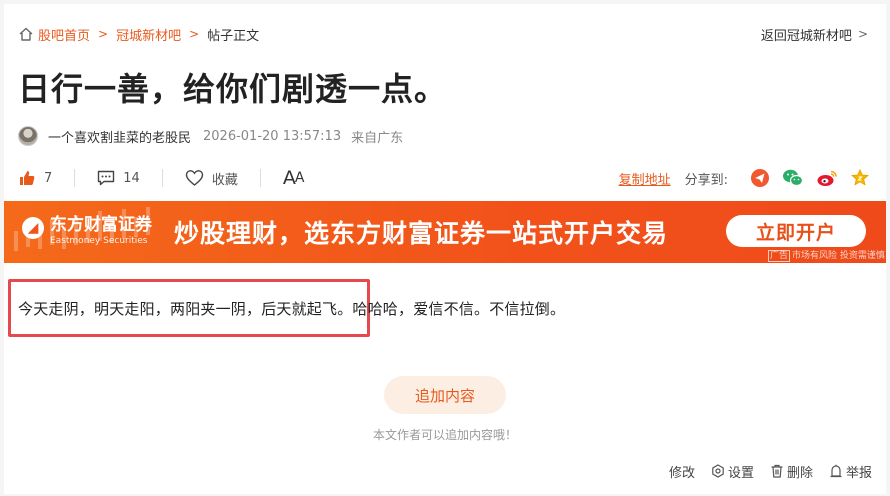 This screenshot has width=890, height=496. I want to click on font-size-large-label: A, so click(289, 178).